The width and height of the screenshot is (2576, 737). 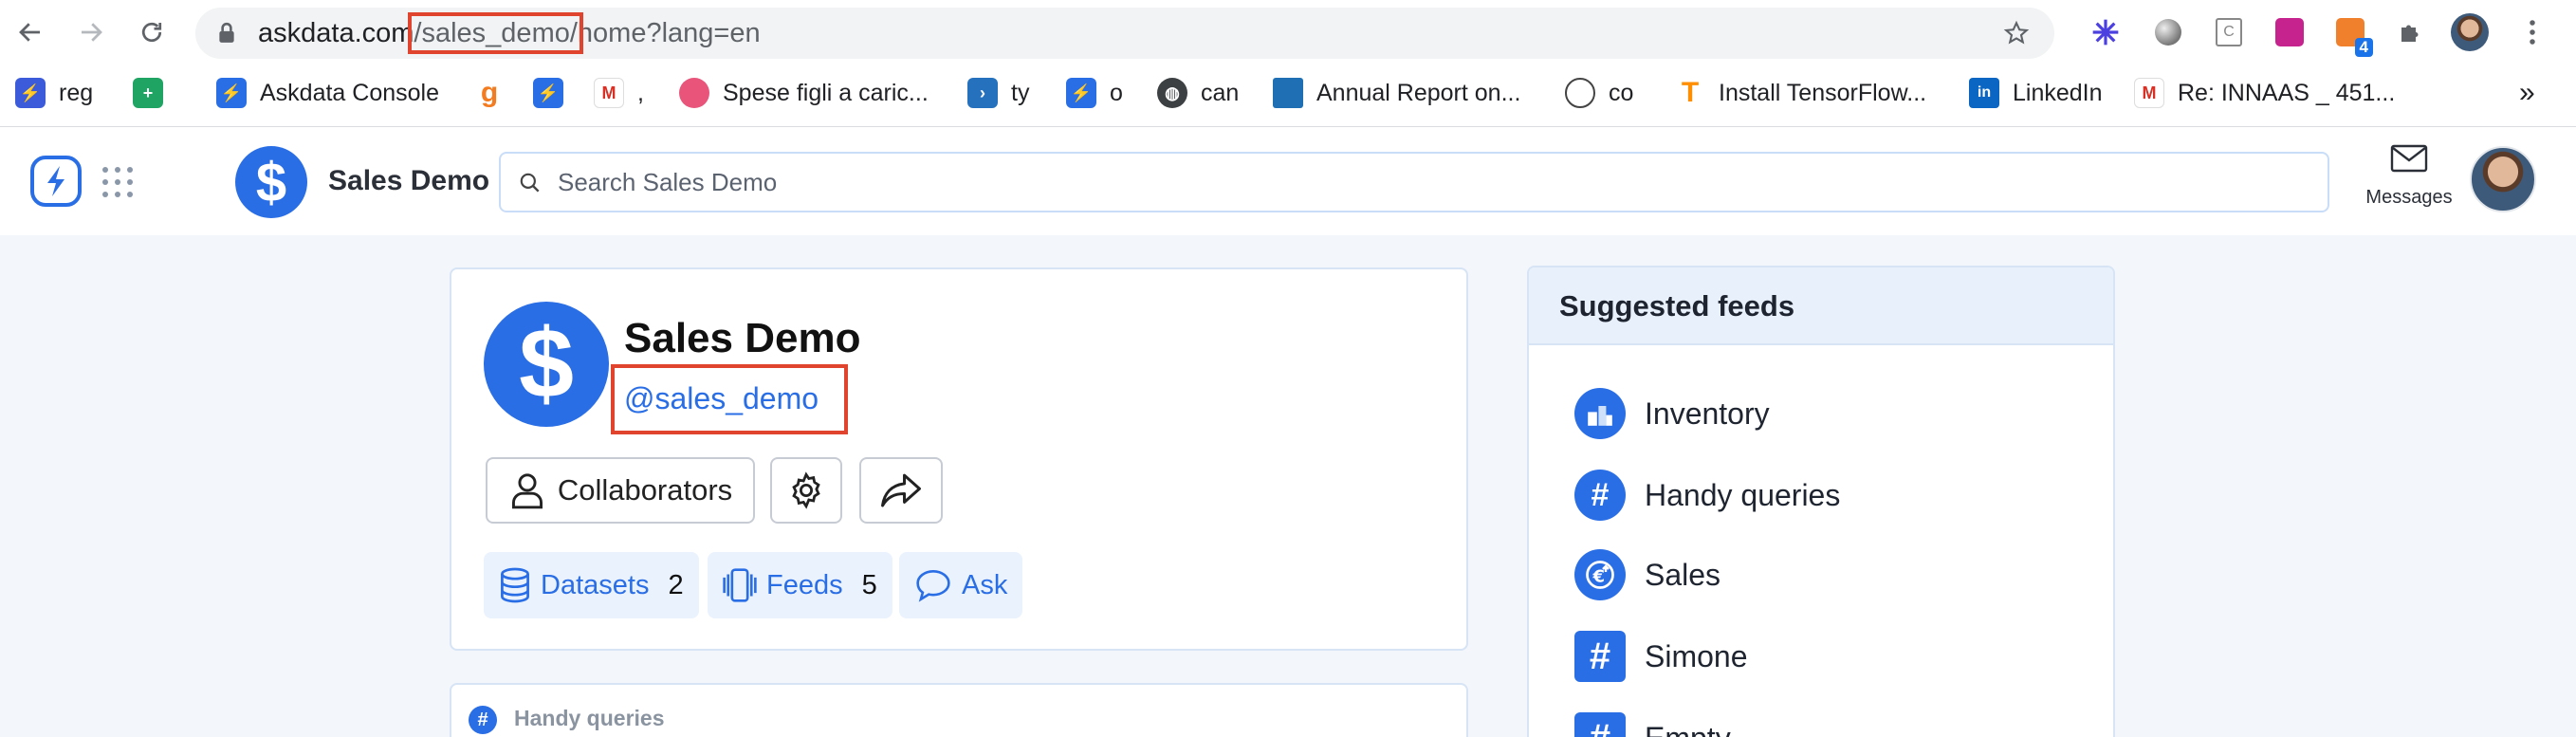 What do you see at coordinates (2036, 93) in the screenshot?
I see `bookmark-item: in LinkedIn` at bounding box center [2036, 93].